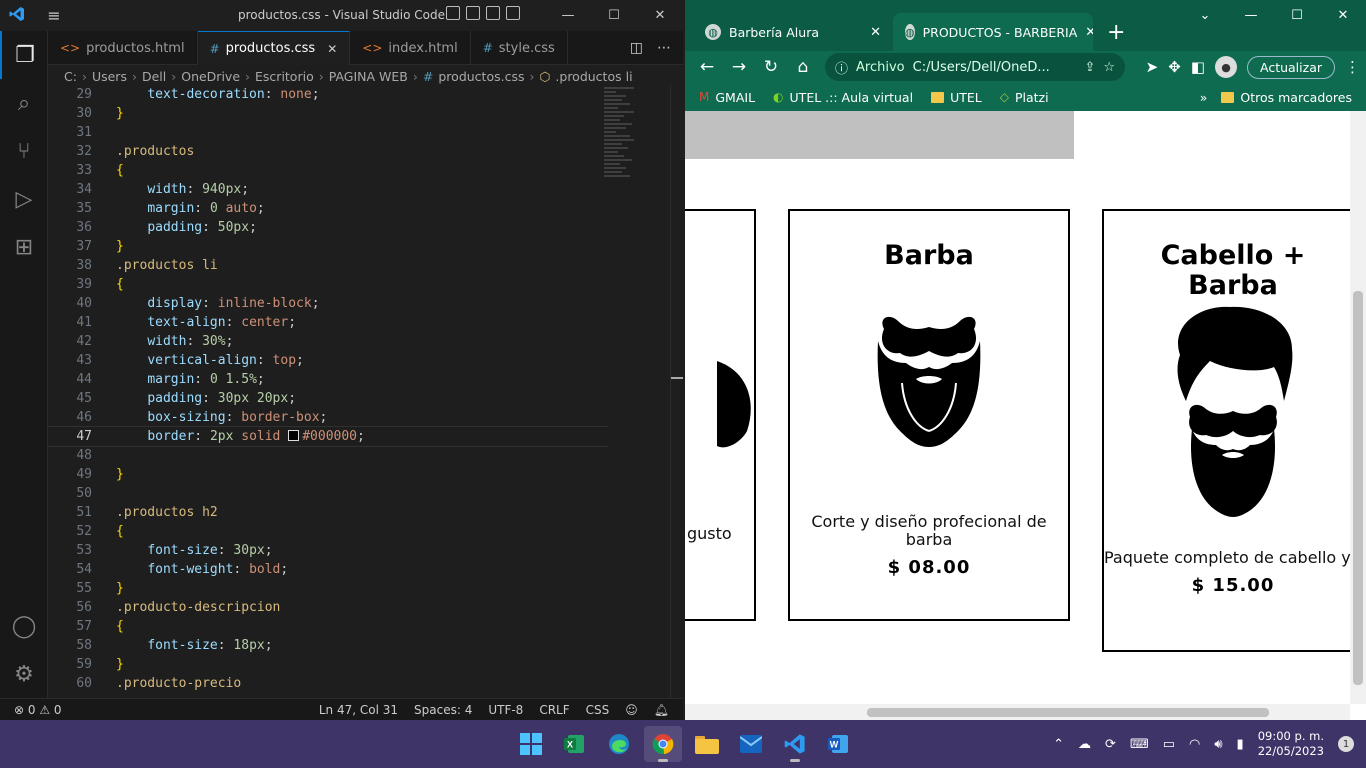 The height and width of the screenshot is (768, 1366). I want to click on browser-tab-barberia: ◍ Barbería Alura ✕, so click(793, 32).